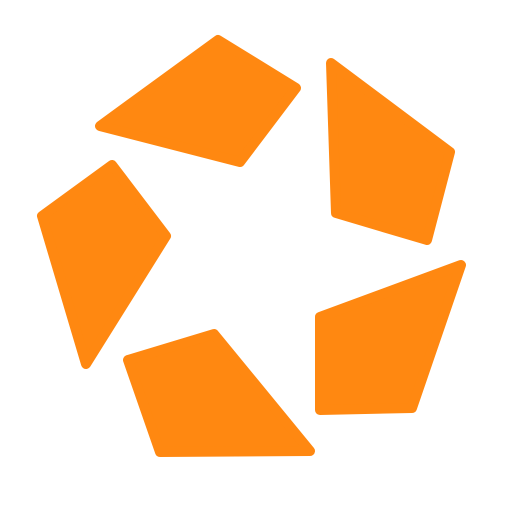  Describe the element at coordinates (104, 264) in the screenshot. I see `logo-segment-left` at that location.